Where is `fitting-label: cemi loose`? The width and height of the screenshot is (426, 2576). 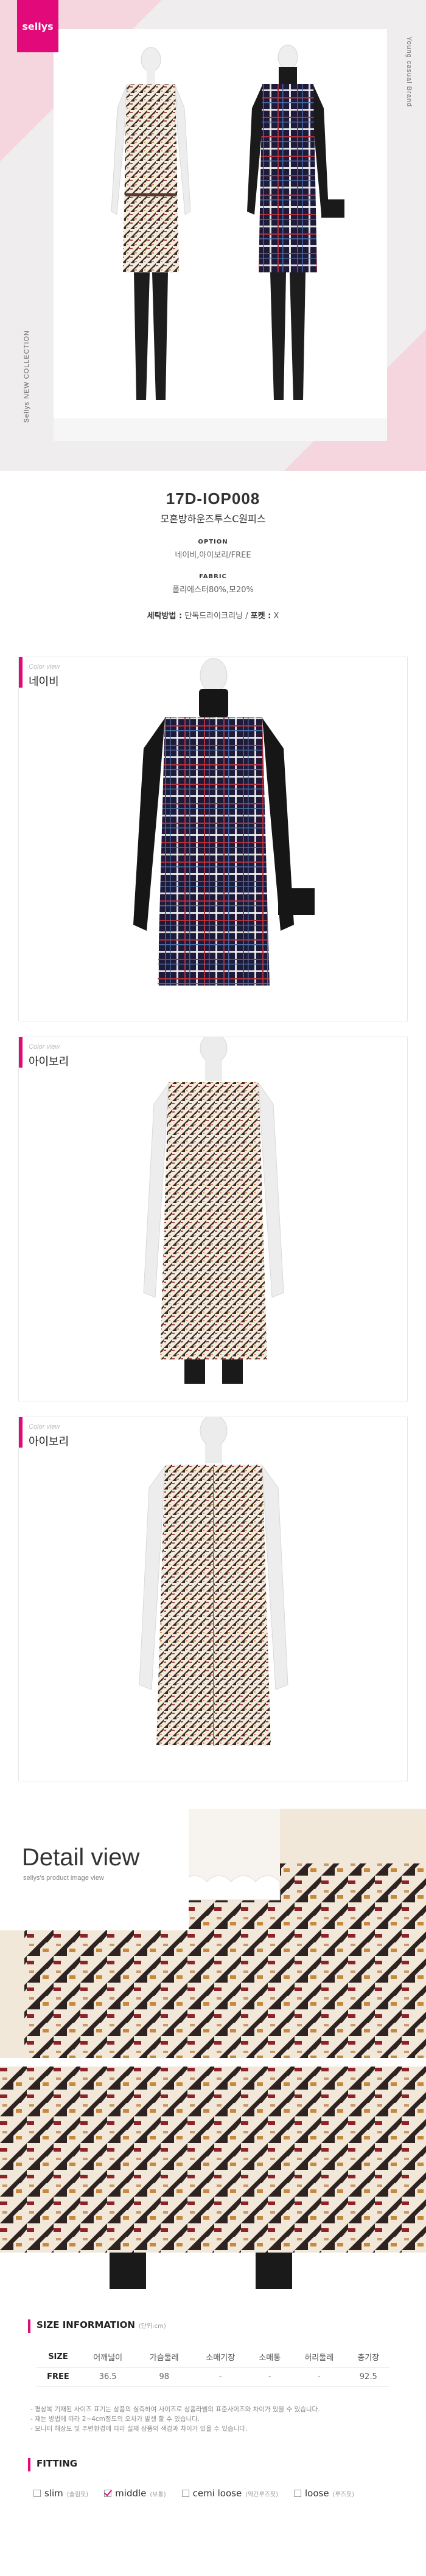 fitting-label: cemi loose is located at coordinates (217, 2493).